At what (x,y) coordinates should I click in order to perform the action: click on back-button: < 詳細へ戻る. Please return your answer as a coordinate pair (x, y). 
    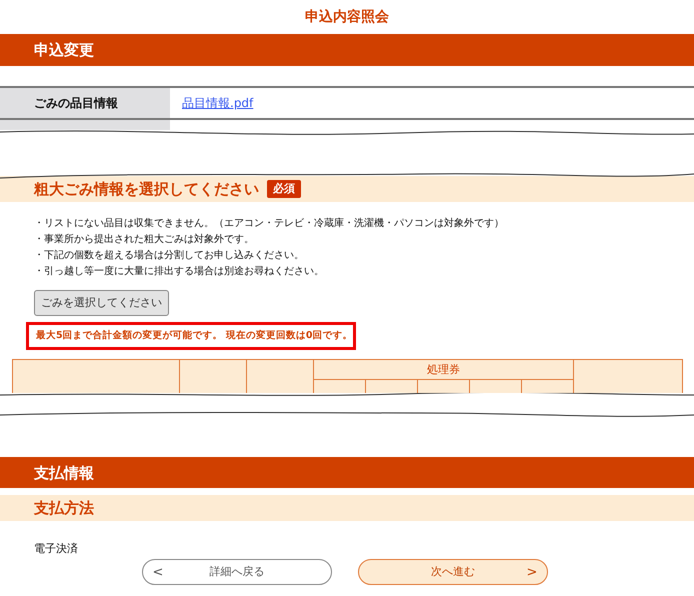
    Looking at the image, I should click on (237, 572).